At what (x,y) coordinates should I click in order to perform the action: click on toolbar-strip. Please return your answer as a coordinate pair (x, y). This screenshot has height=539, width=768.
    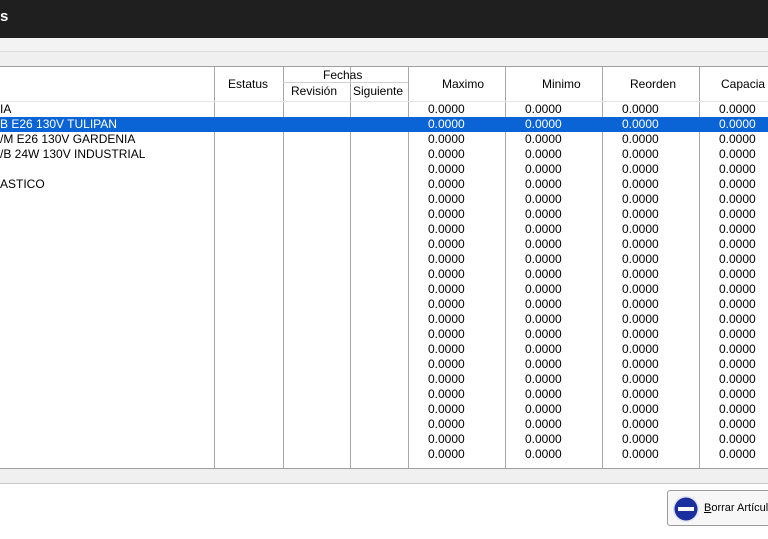
    Looking at the image, I should click on (384, 45).